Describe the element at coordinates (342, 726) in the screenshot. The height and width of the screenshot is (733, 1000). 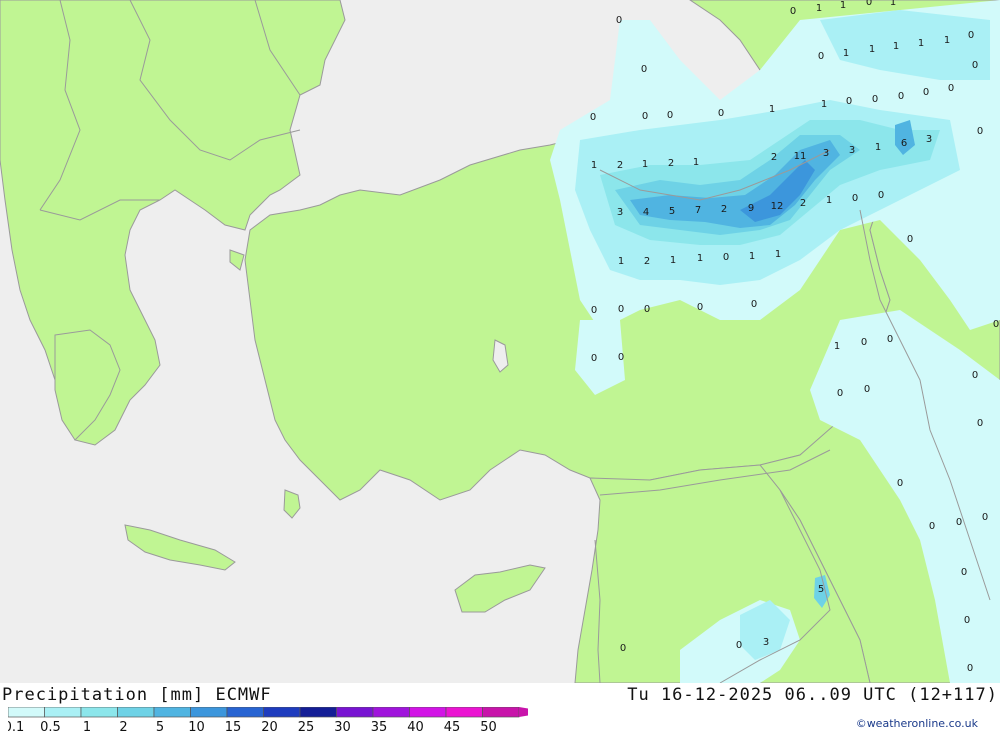
I see `legend-tick: 30` at that location.